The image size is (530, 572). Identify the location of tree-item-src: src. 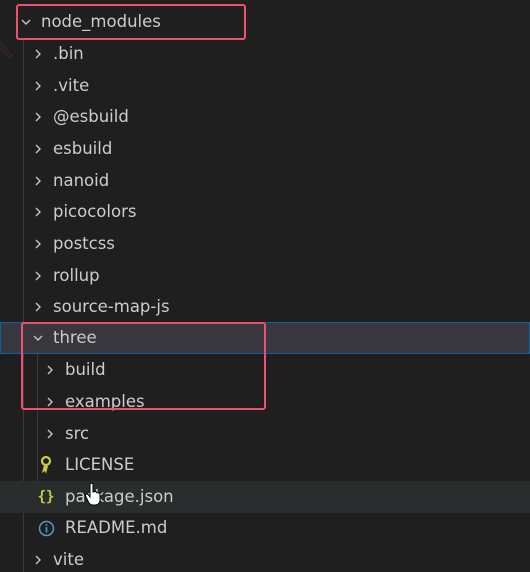
(265, 434).